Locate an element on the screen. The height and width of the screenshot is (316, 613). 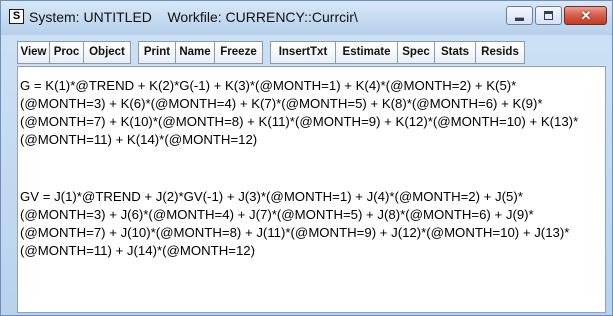
close-button: ✕ is located at coordinates (585, 15).